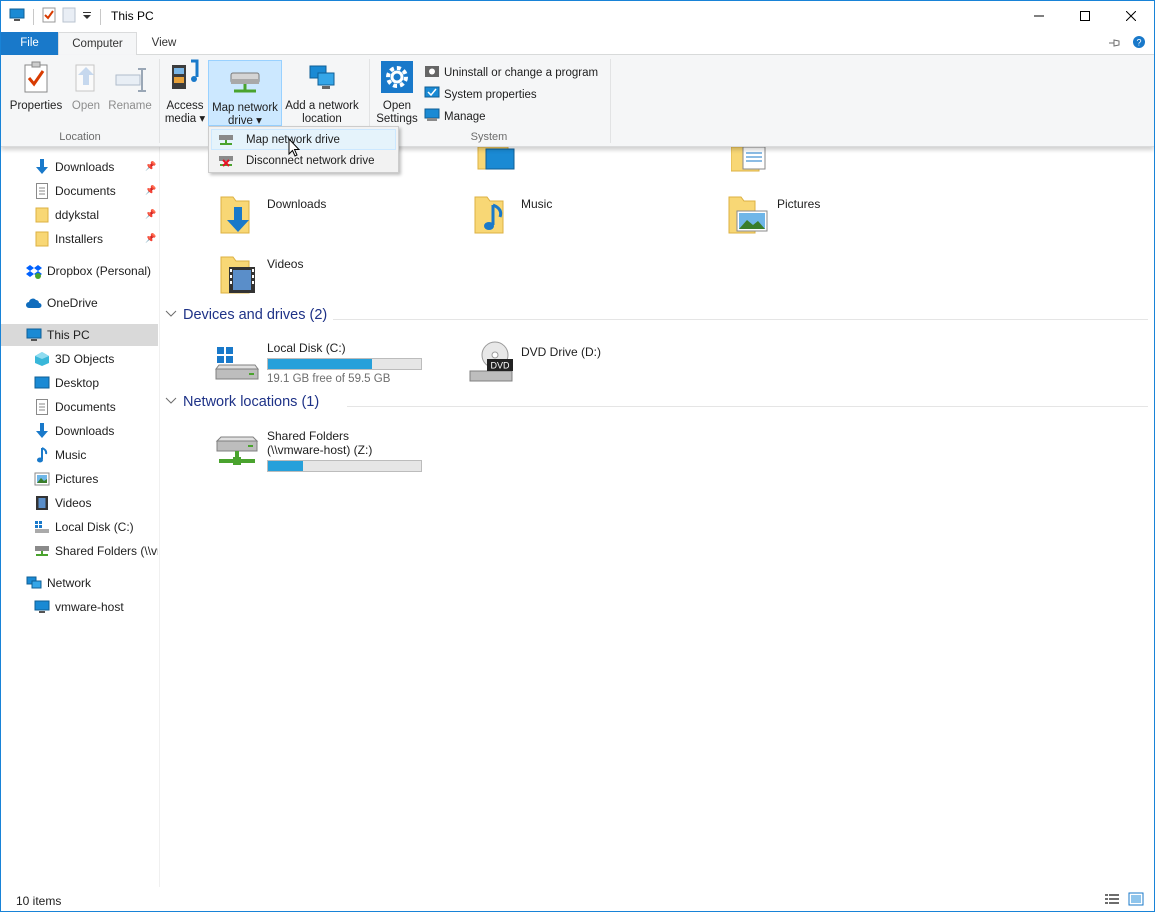 This screenshot has width=1155, height=912. Describe the element at coordinates (60, 455) in the screenshot. I see `nav-item-music: Music` at that location.